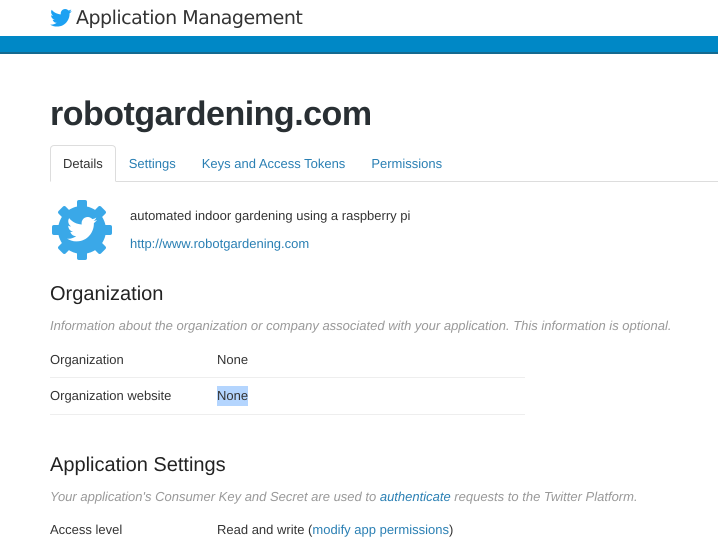 The width and height of the screenshot is (718, 555). What do you see at coordinates (380, 530) in the screenshot?
I see `permissions-link: modify app permissions` at bounding box center [380, 530].